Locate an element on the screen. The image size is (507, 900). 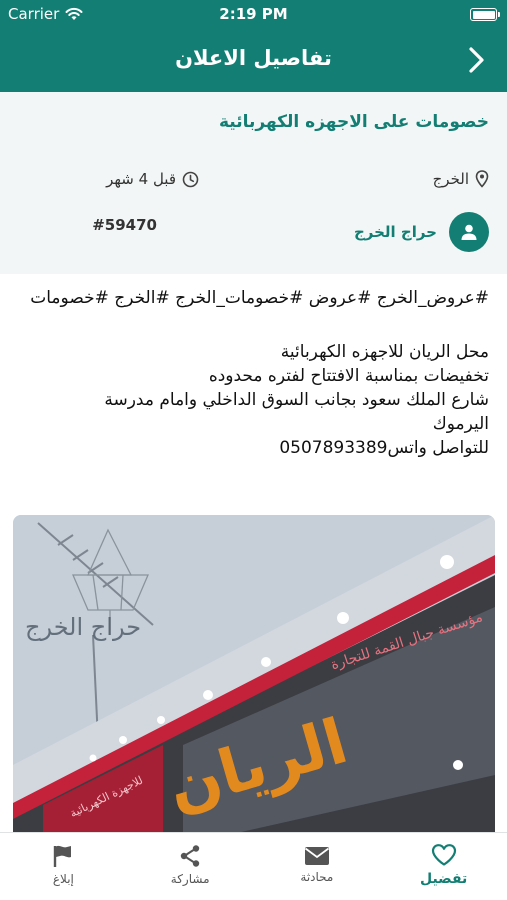
battery-icon is located at coordinates (485, 14).